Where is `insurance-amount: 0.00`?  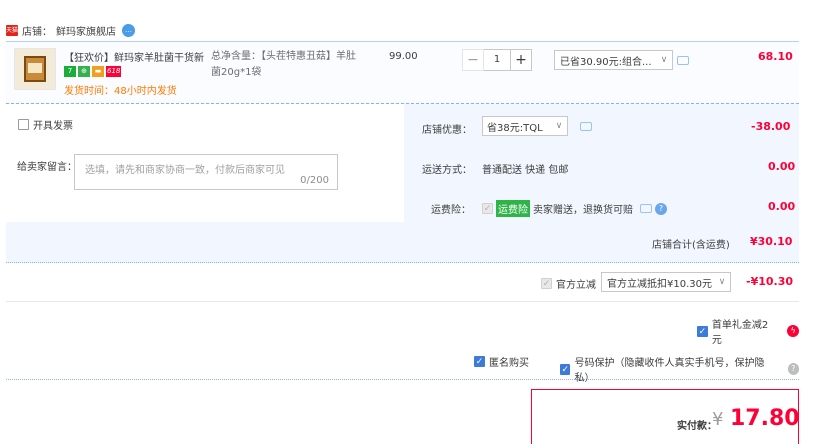 insurance-amount: 0.00 is located at coordinates (782, 206).